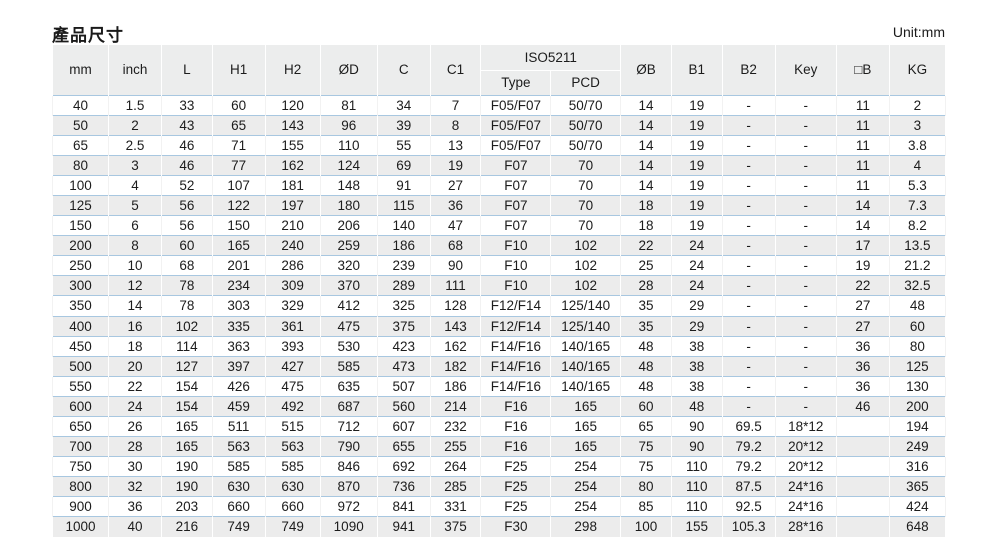 Image resolution: width=1000 pixels, height=549 pixels. Describe the element at coordinates (646, 486) in the screenshot. I see `cell-ob: 80` at that location.